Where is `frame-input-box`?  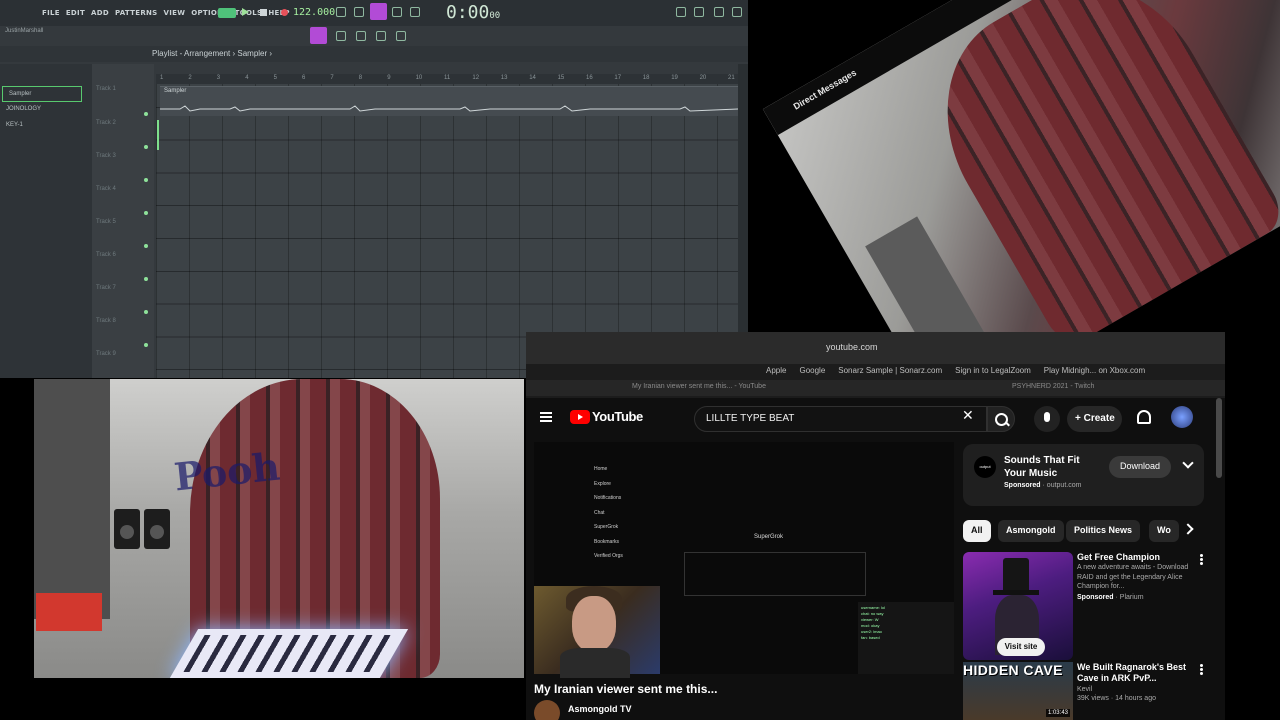 frame-input-box is located at coordinates (775, 574).